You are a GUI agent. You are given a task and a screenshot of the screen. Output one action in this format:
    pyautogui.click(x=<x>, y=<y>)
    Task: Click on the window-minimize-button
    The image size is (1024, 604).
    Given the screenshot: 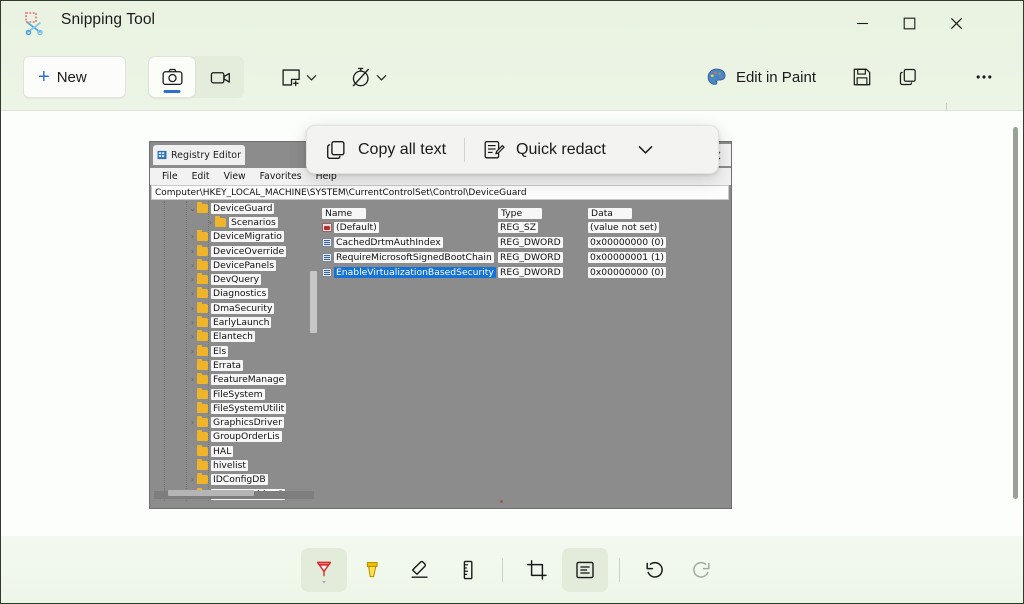 What is the action you would take?
    pyautogui.click(x=862, y=23)
    